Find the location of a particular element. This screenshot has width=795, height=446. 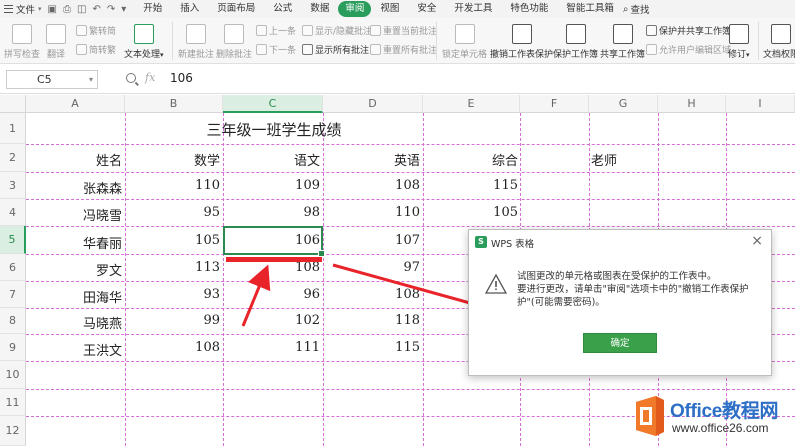

cell-english: 108 is located at coordinates (371, 185).